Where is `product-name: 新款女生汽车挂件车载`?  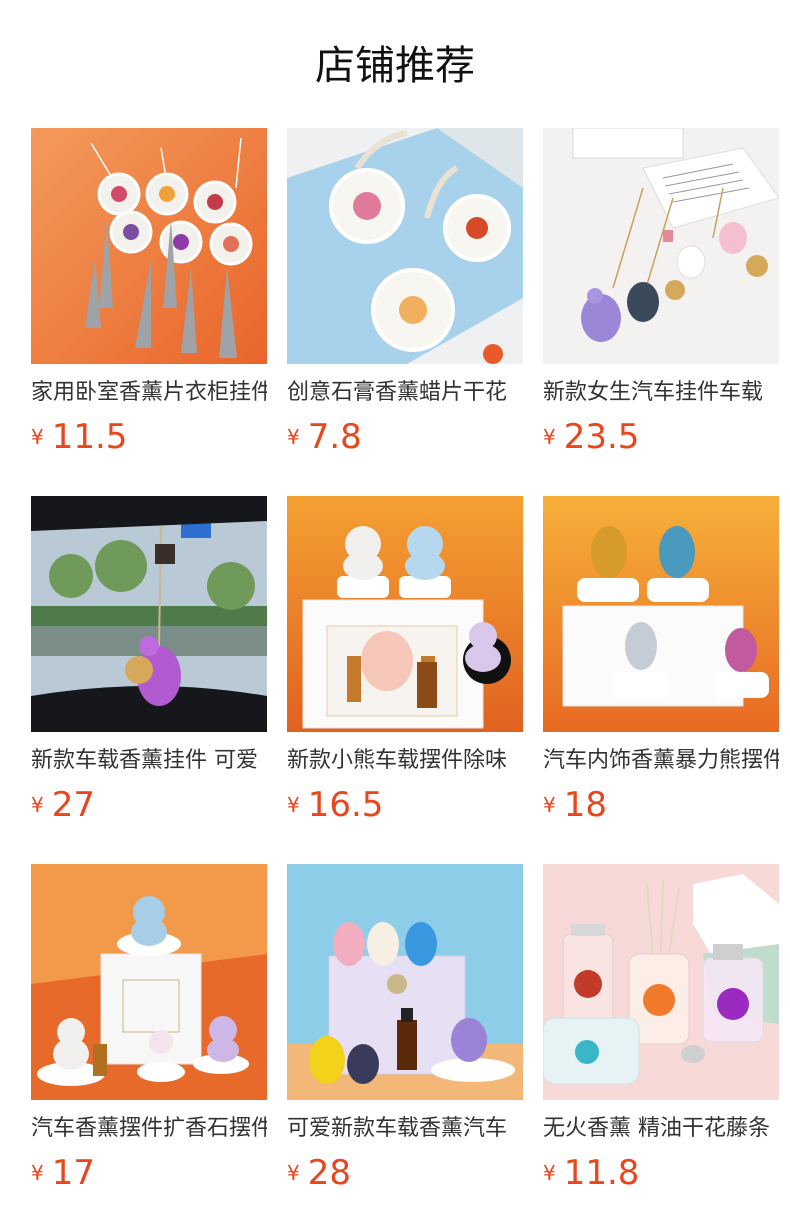 product-name: 新款女生汽车挂件车载 is located at coordinates (661, 393).